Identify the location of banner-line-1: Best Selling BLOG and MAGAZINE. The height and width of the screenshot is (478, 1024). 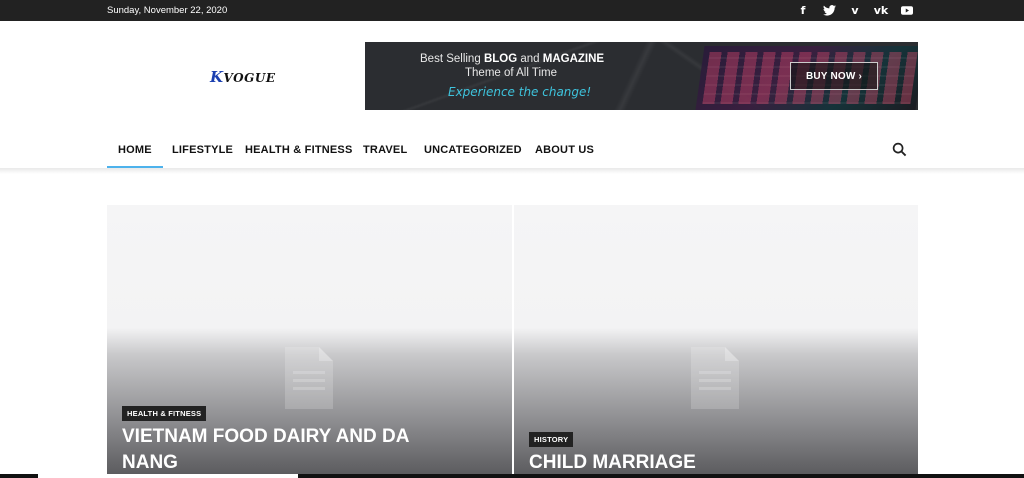
(512, 59).